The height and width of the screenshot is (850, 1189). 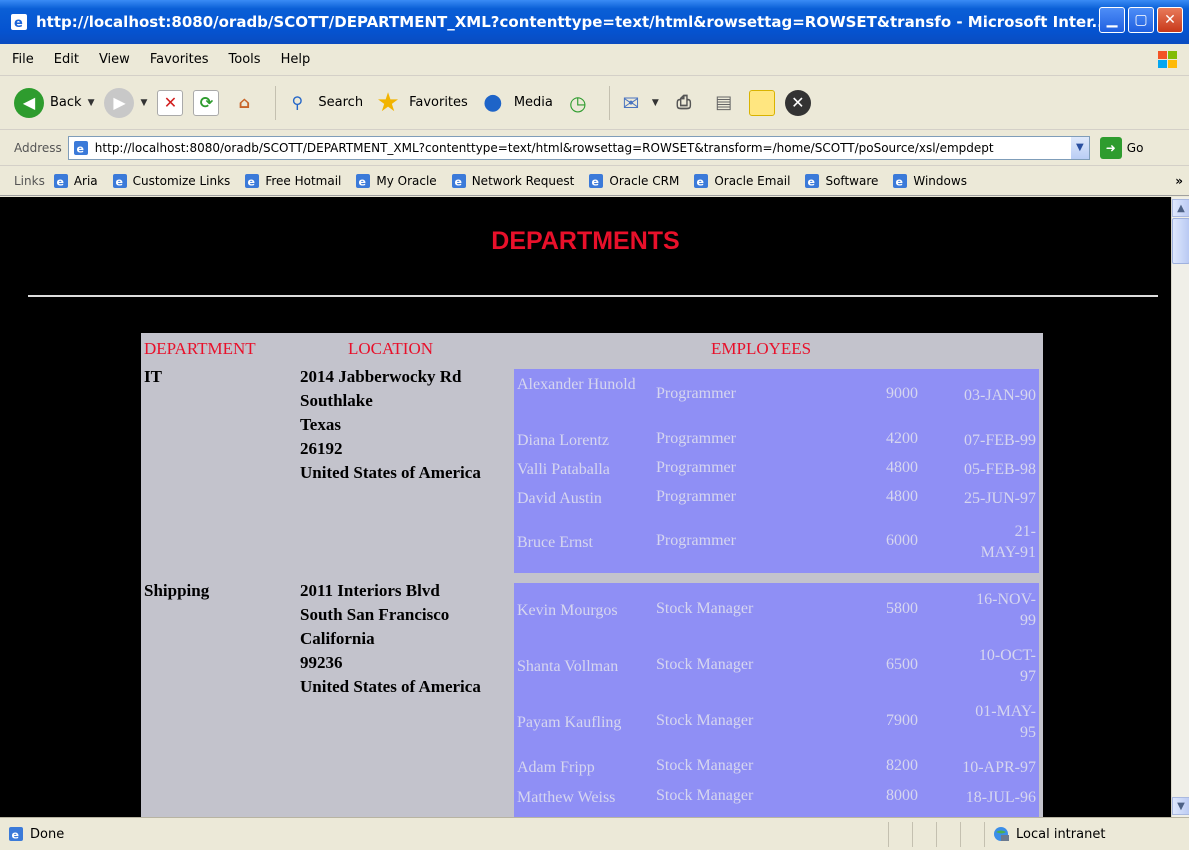 I want to click on close-button: ✕, so click(x=1170, y=20).